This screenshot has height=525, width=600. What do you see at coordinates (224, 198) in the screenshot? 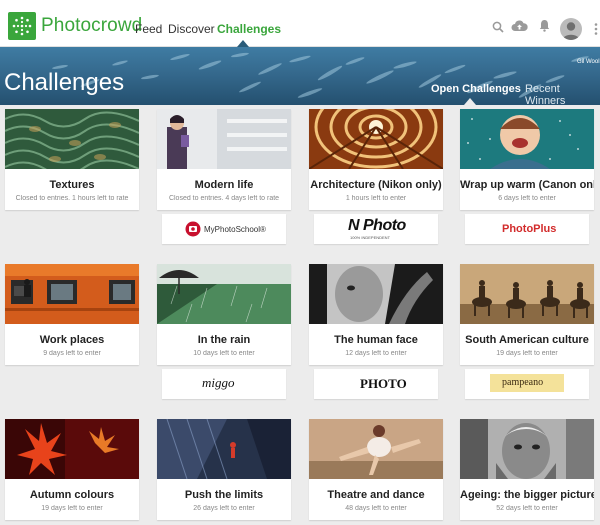
I see `challenge-status: Closed to entries. 4 days left to rate` at bounding box center [224, 198].